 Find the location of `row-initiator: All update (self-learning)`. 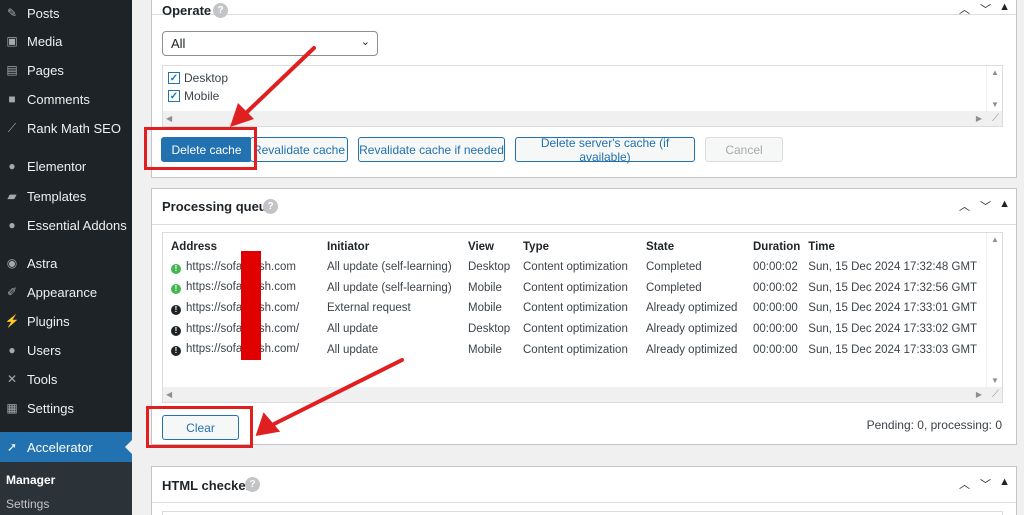

row-initiator: All update (self-learning) is located at coordinates (389, 287).